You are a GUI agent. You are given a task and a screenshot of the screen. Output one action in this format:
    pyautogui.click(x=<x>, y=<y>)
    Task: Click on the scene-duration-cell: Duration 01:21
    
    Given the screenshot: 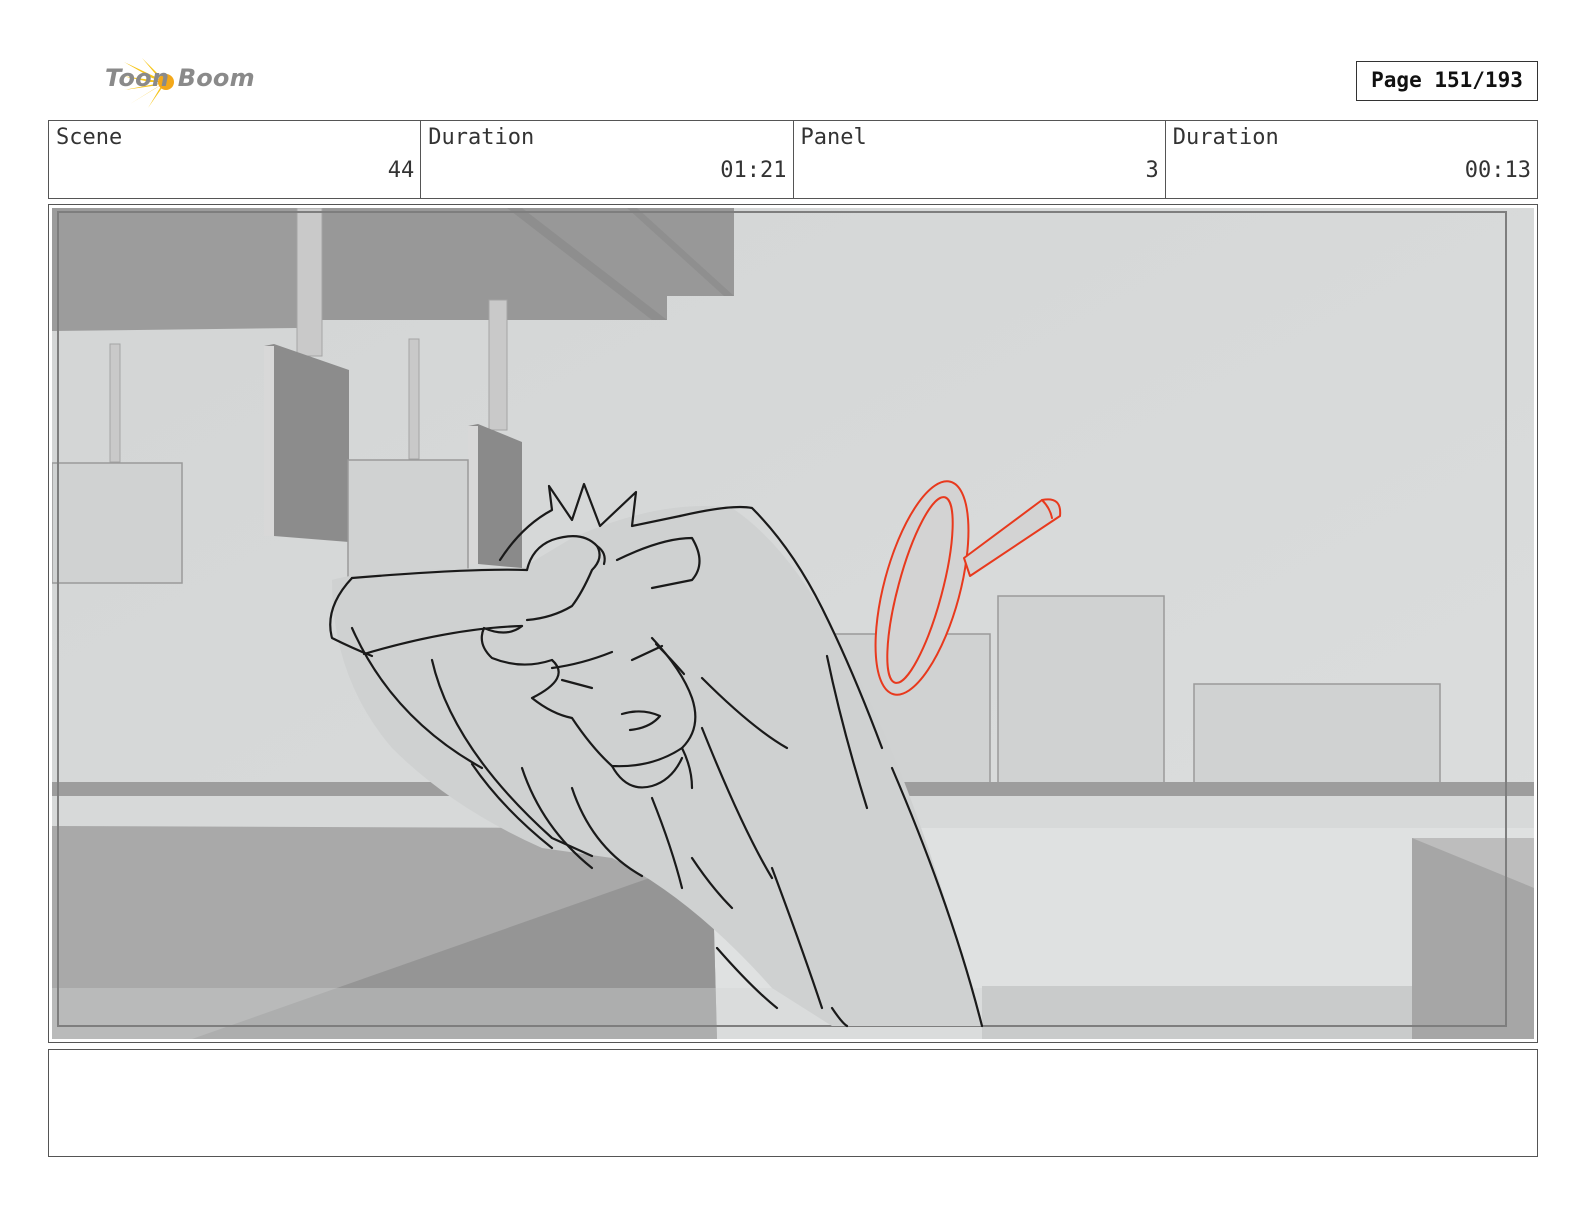 What is the action you would take?
    pyautogui.click(x=607, y=159)
    